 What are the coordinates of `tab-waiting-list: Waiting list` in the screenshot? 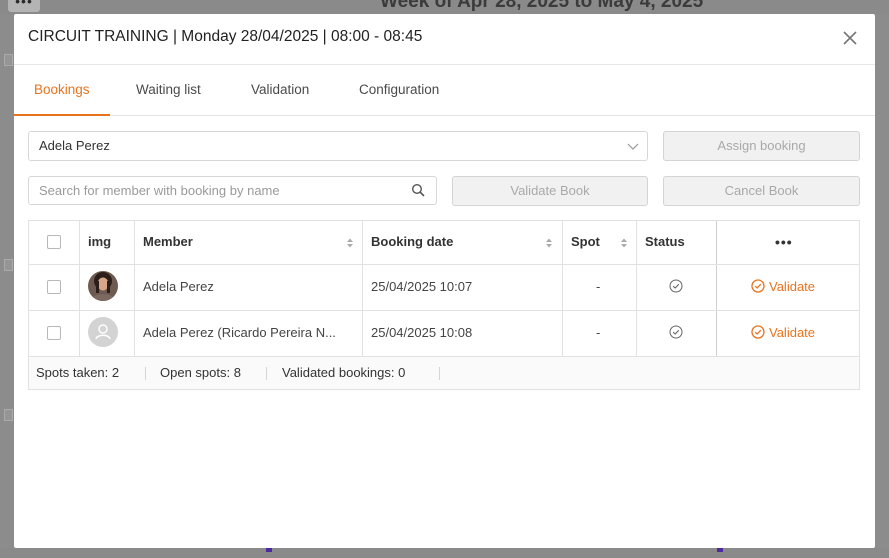 It's located at (168, 91).